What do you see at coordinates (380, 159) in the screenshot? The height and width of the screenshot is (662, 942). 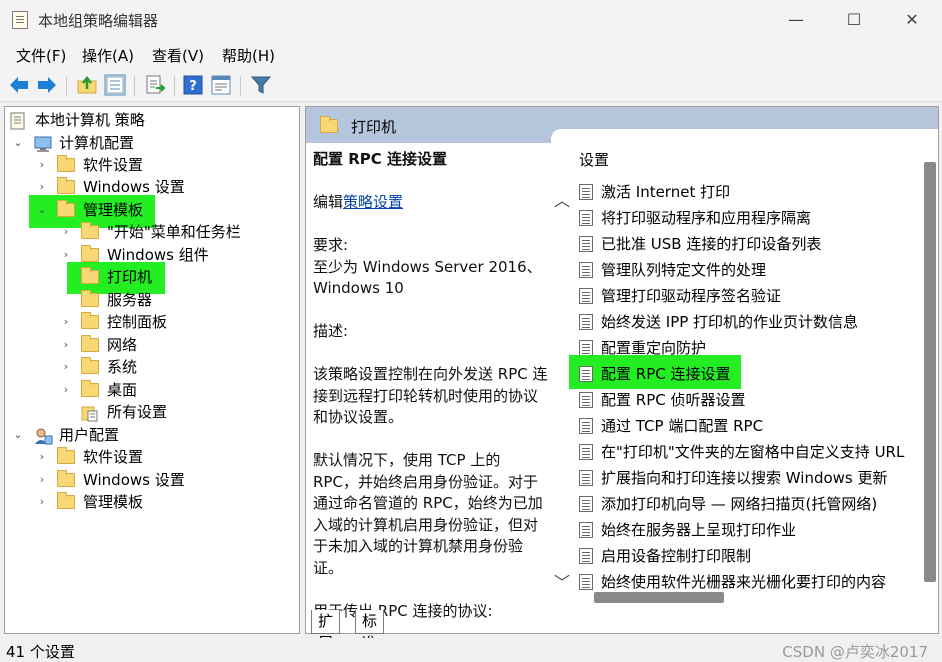 I see `description-title: 配置 RPC 连接设置` at bounding box center [380, 159].